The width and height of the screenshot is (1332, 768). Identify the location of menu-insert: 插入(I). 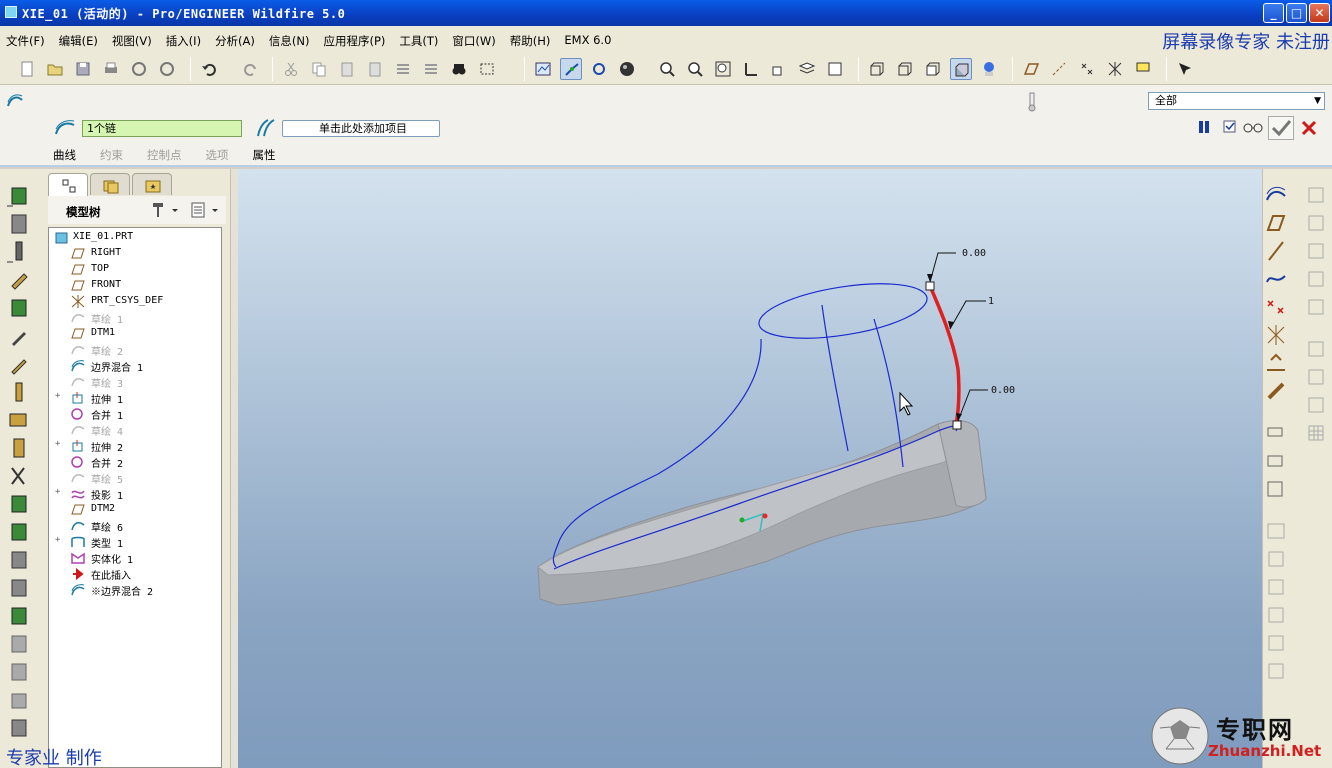
(183, 41).